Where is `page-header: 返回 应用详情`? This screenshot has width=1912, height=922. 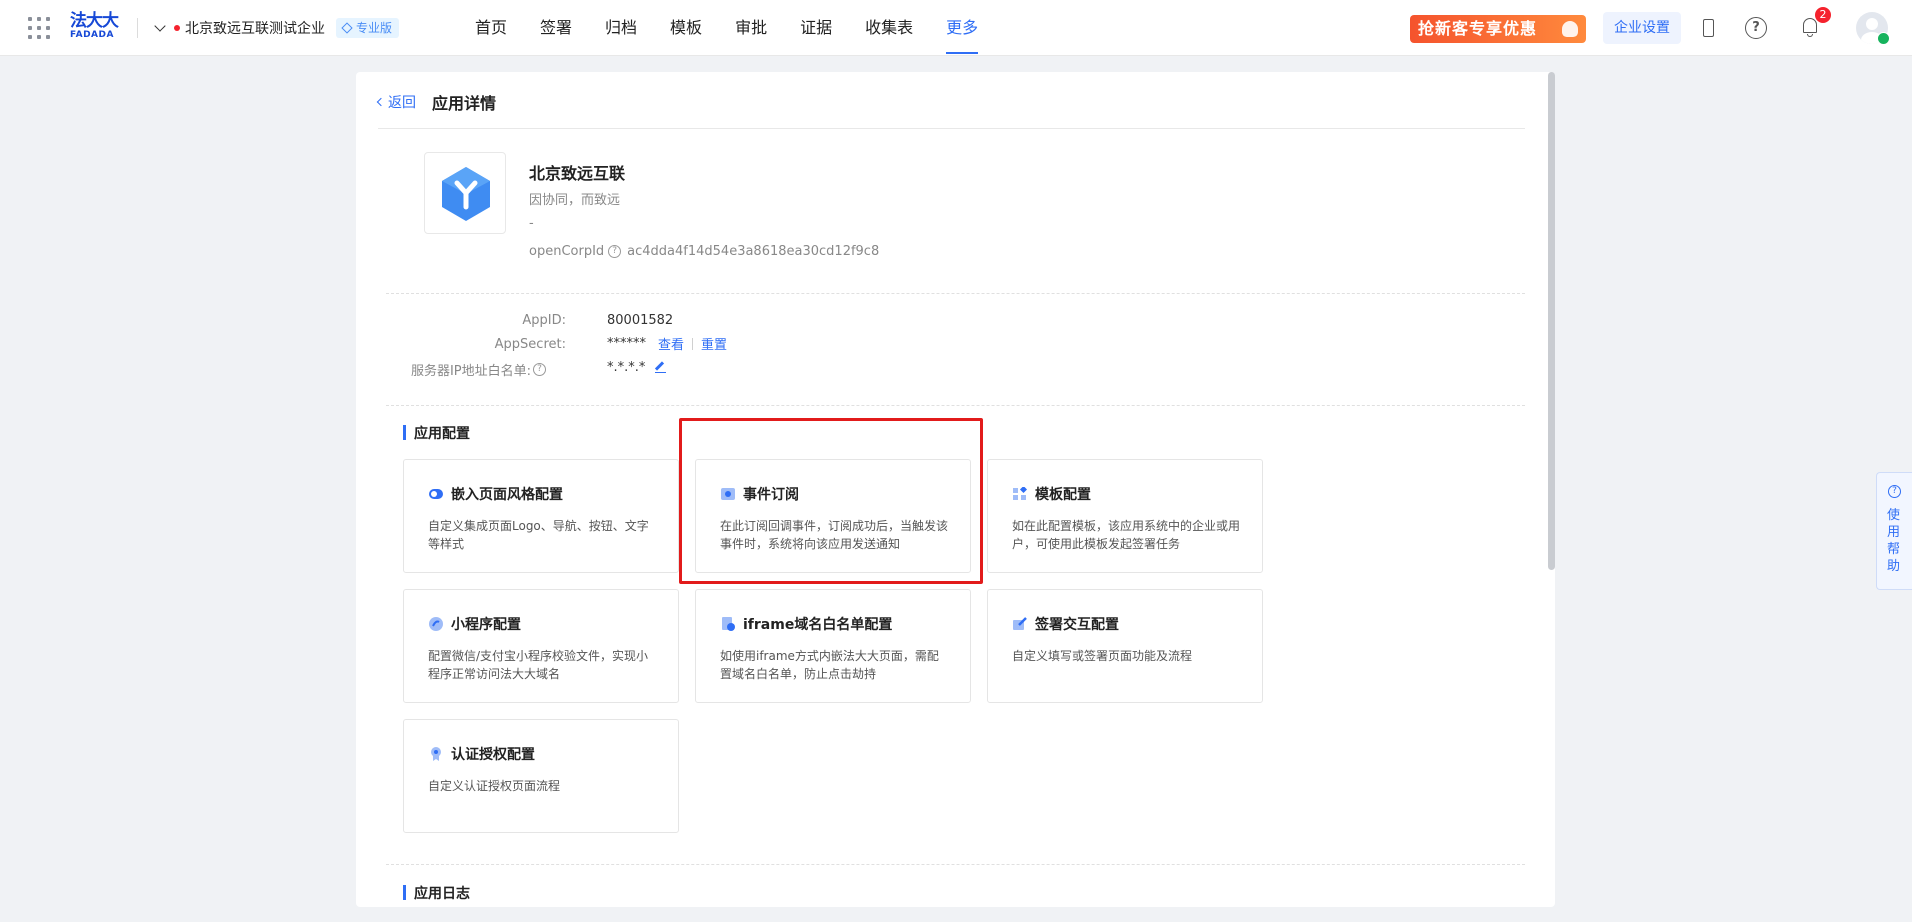
page-header: 返回 应用详情 is located at coordinates (436, 102).